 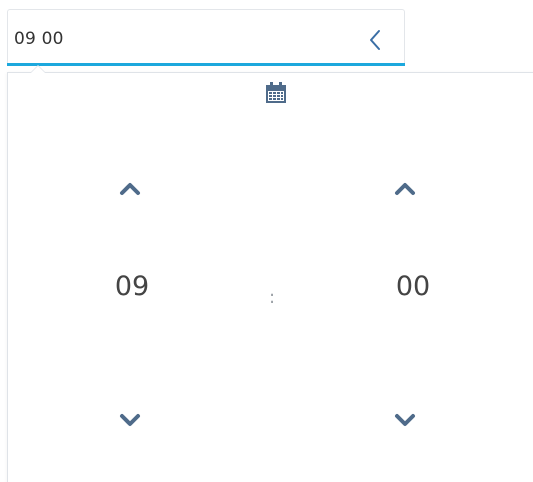 I want to click on hour-value: 09, so click(x=132, y=286).